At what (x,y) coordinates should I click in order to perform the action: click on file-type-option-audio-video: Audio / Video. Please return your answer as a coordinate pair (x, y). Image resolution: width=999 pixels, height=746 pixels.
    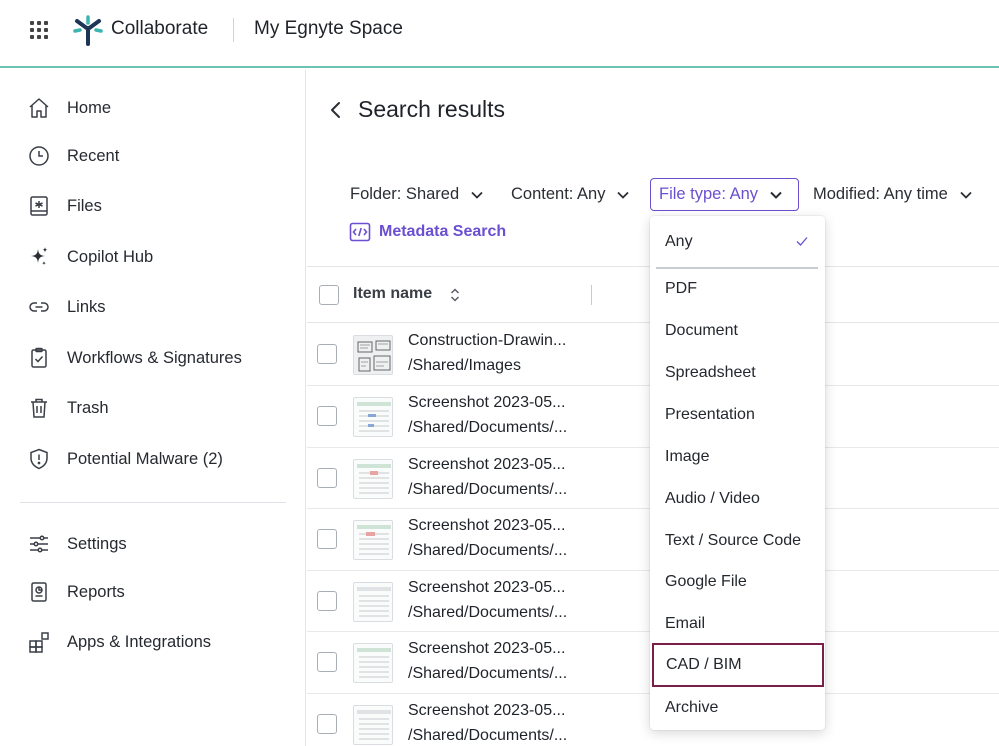
    Looking at the image, I should click on (737, 499).